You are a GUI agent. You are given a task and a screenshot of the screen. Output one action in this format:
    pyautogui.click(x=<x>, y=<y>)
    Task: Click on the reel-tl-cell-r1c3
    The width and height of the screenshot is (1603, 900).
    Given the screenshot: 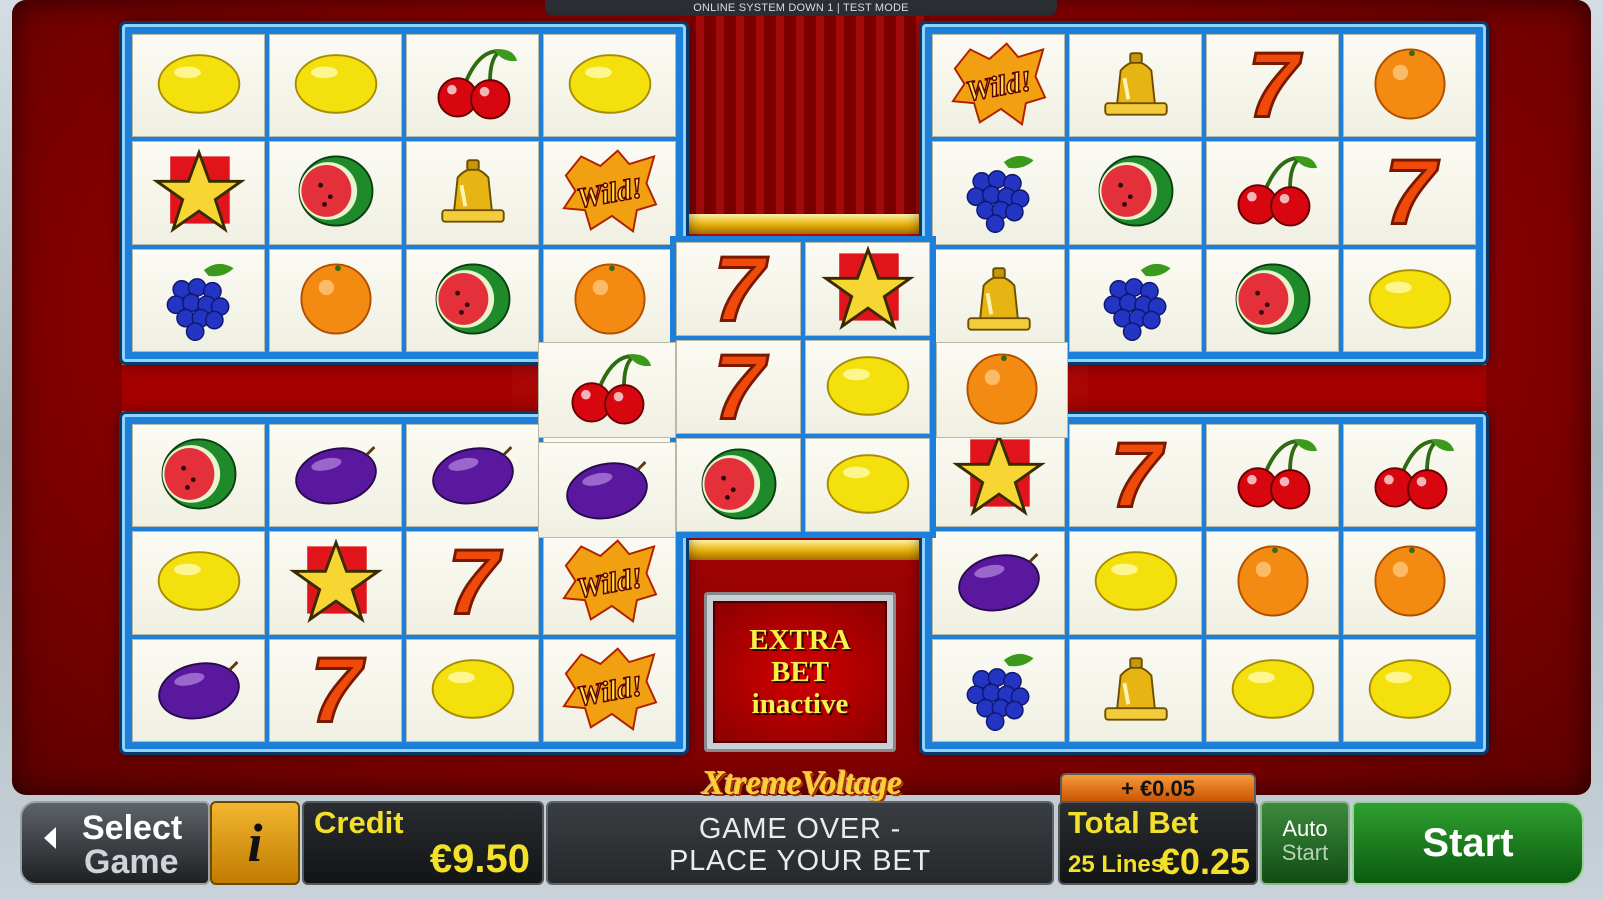 What is the action you would take?
    pyautogui.click(x=472, y=86)
    